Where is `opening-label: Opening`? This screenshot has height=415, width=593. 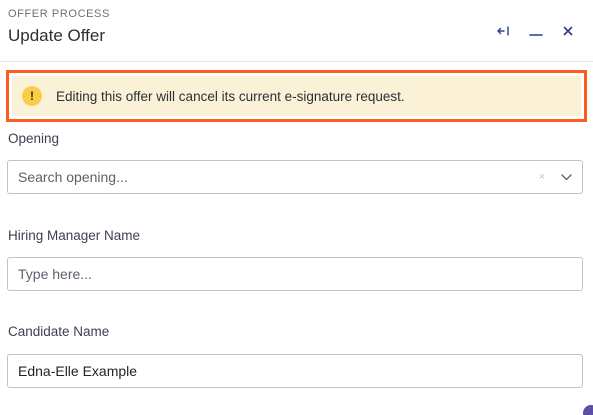
opening-label: Opening is located at coordinates (34, 138).